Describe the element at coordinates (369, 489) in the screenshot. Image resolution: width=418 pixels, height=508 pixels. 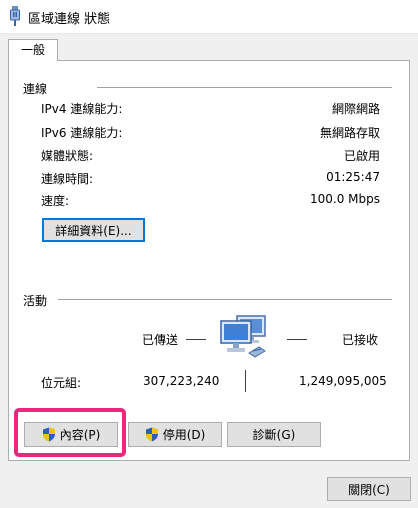
I see `close-button: 關閉(C)` at that location.